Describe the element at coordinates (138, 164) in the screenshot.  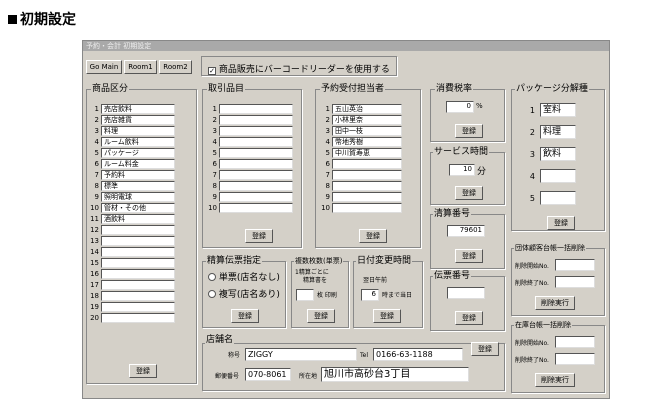
I see `product-category-input: ルーム料金` at that location.